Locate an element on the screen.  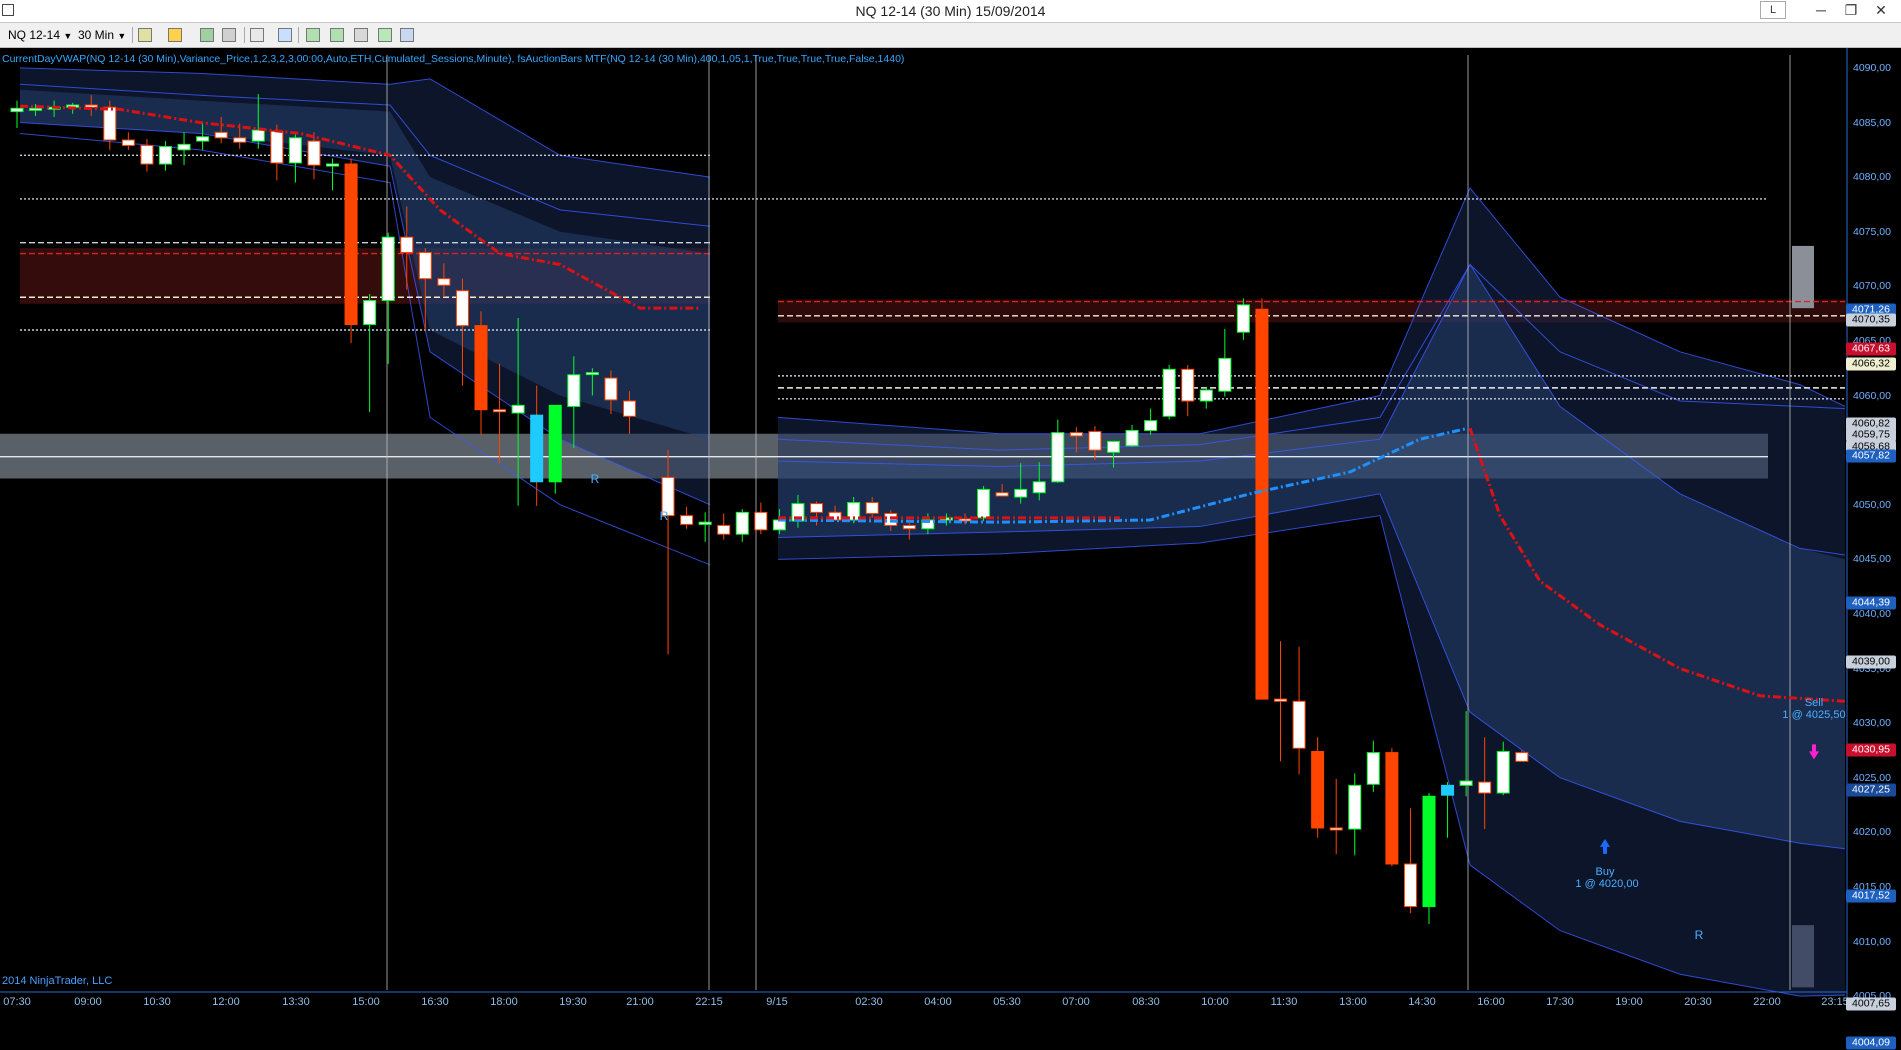
chart-toolbar: NQ 12-14 ▼ 30 Min ▼ is located at coordinates (950, 35).